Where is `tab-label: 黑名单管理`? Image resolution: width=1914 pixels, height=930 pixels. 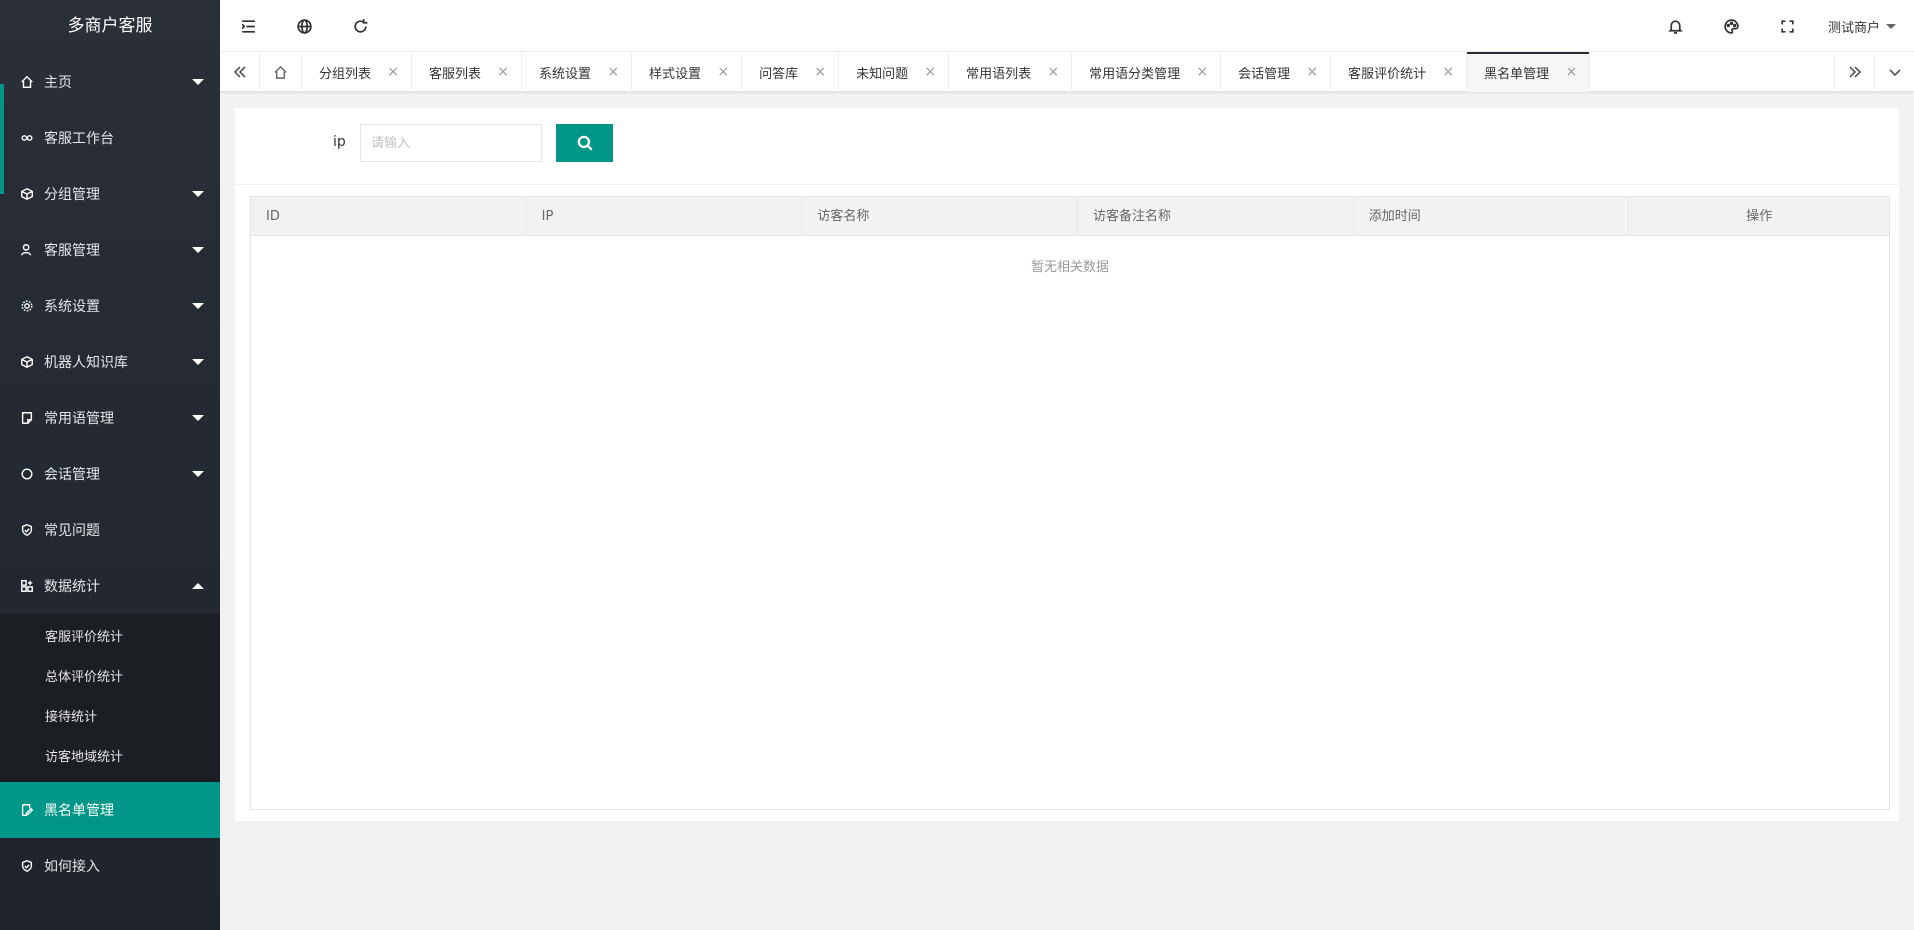 tab-label: 黑名单管理 is located at coordinates (1517, 74).